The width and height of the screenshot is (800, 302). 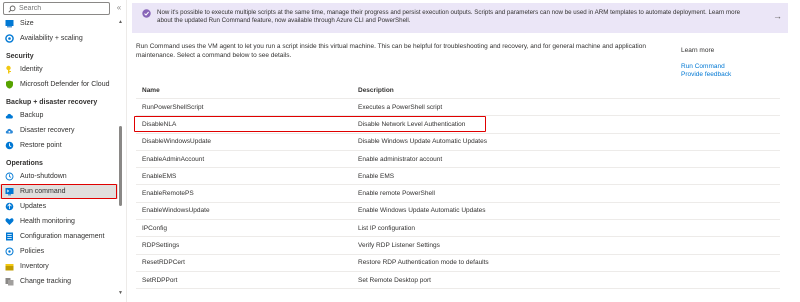 What do you see at coordinates (126, 151) in the screenshot?
I see `sidebar-divider` at bounding box center [126, 151].